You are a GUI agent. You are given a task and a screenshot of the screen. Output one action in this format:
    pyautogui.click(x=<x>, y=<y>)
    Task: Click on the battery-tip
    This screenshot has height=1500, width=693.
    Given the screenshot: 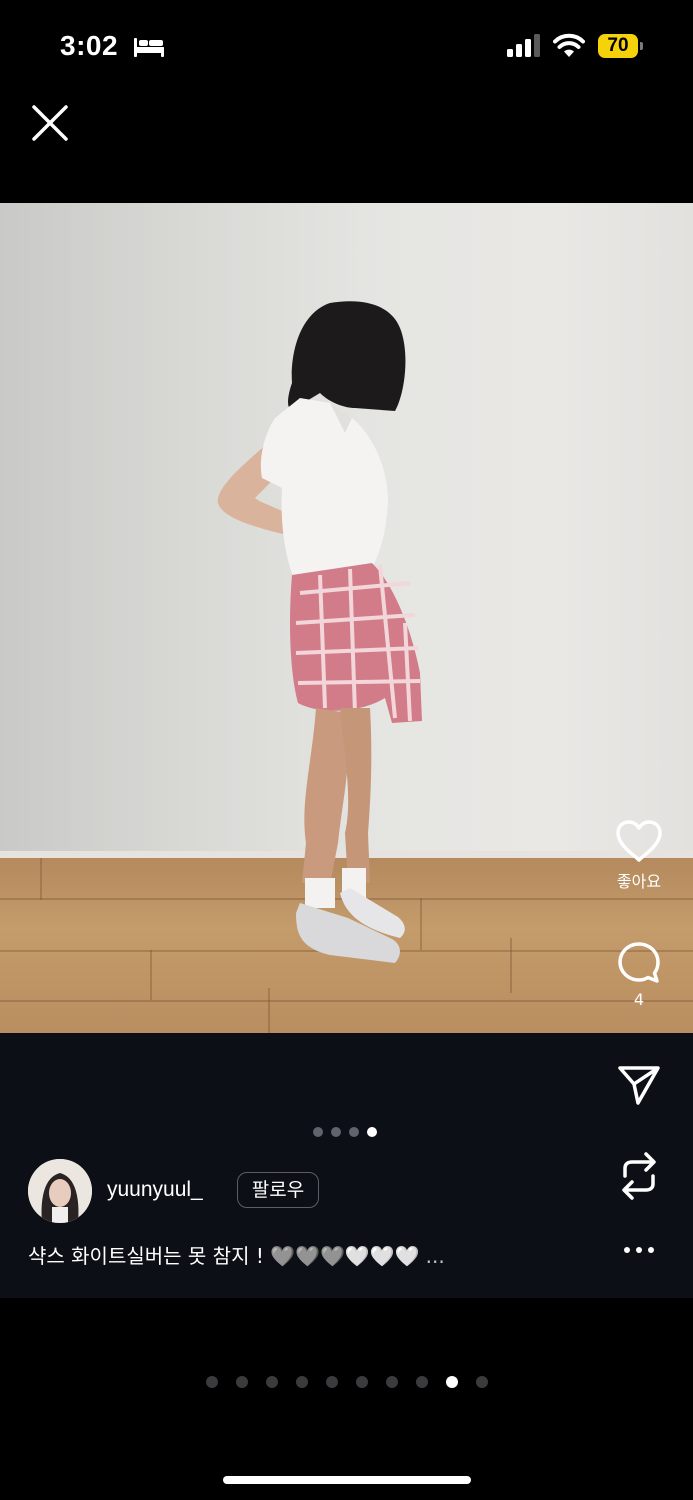 What is the action you would take?
    pyautogui.click(x=641, y=46)
    